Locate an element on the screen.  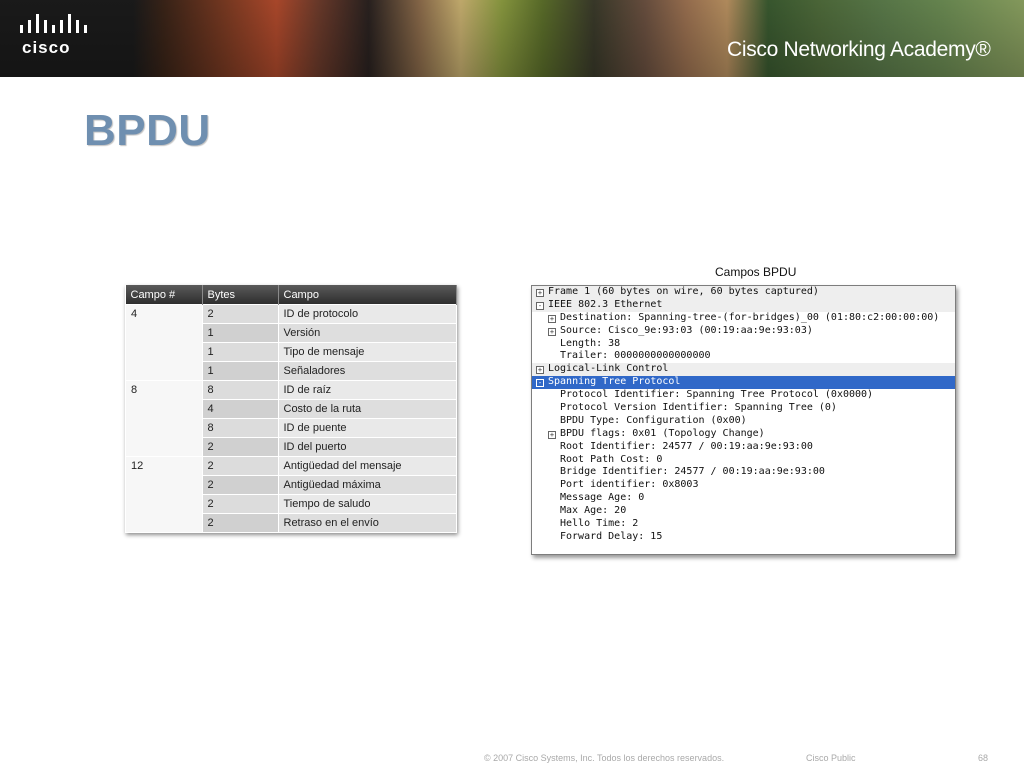
cell-field-name: Versión is located at coordinates (367, 333).